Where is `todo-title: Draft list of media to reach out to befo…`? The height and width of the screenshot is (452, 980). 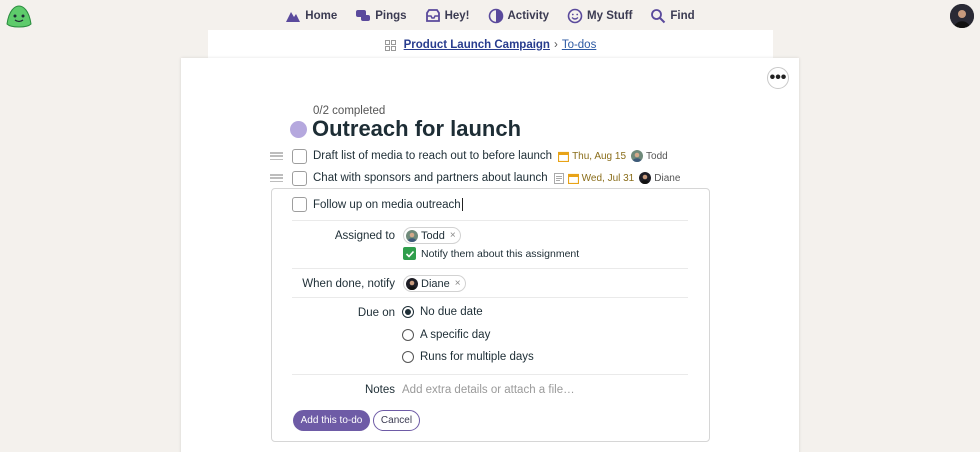
todo-title: Draft list of media to reach out to befo… is located at coordinates (432, 156).